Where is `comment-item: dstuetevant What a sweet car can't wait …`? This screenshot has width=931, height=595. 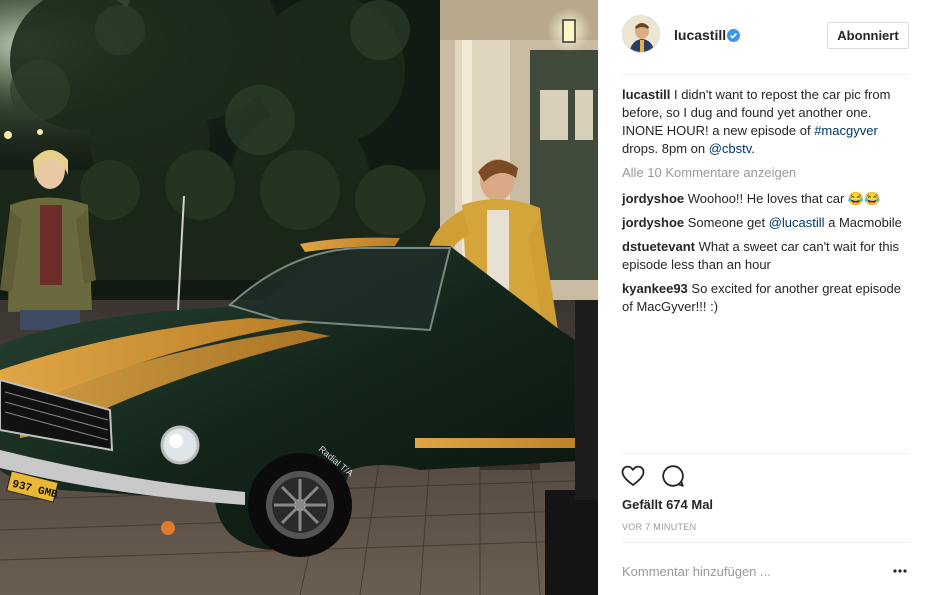 comment-item: dstuetevant What a sweet car can't wait … is located at coordinates (767, 256).